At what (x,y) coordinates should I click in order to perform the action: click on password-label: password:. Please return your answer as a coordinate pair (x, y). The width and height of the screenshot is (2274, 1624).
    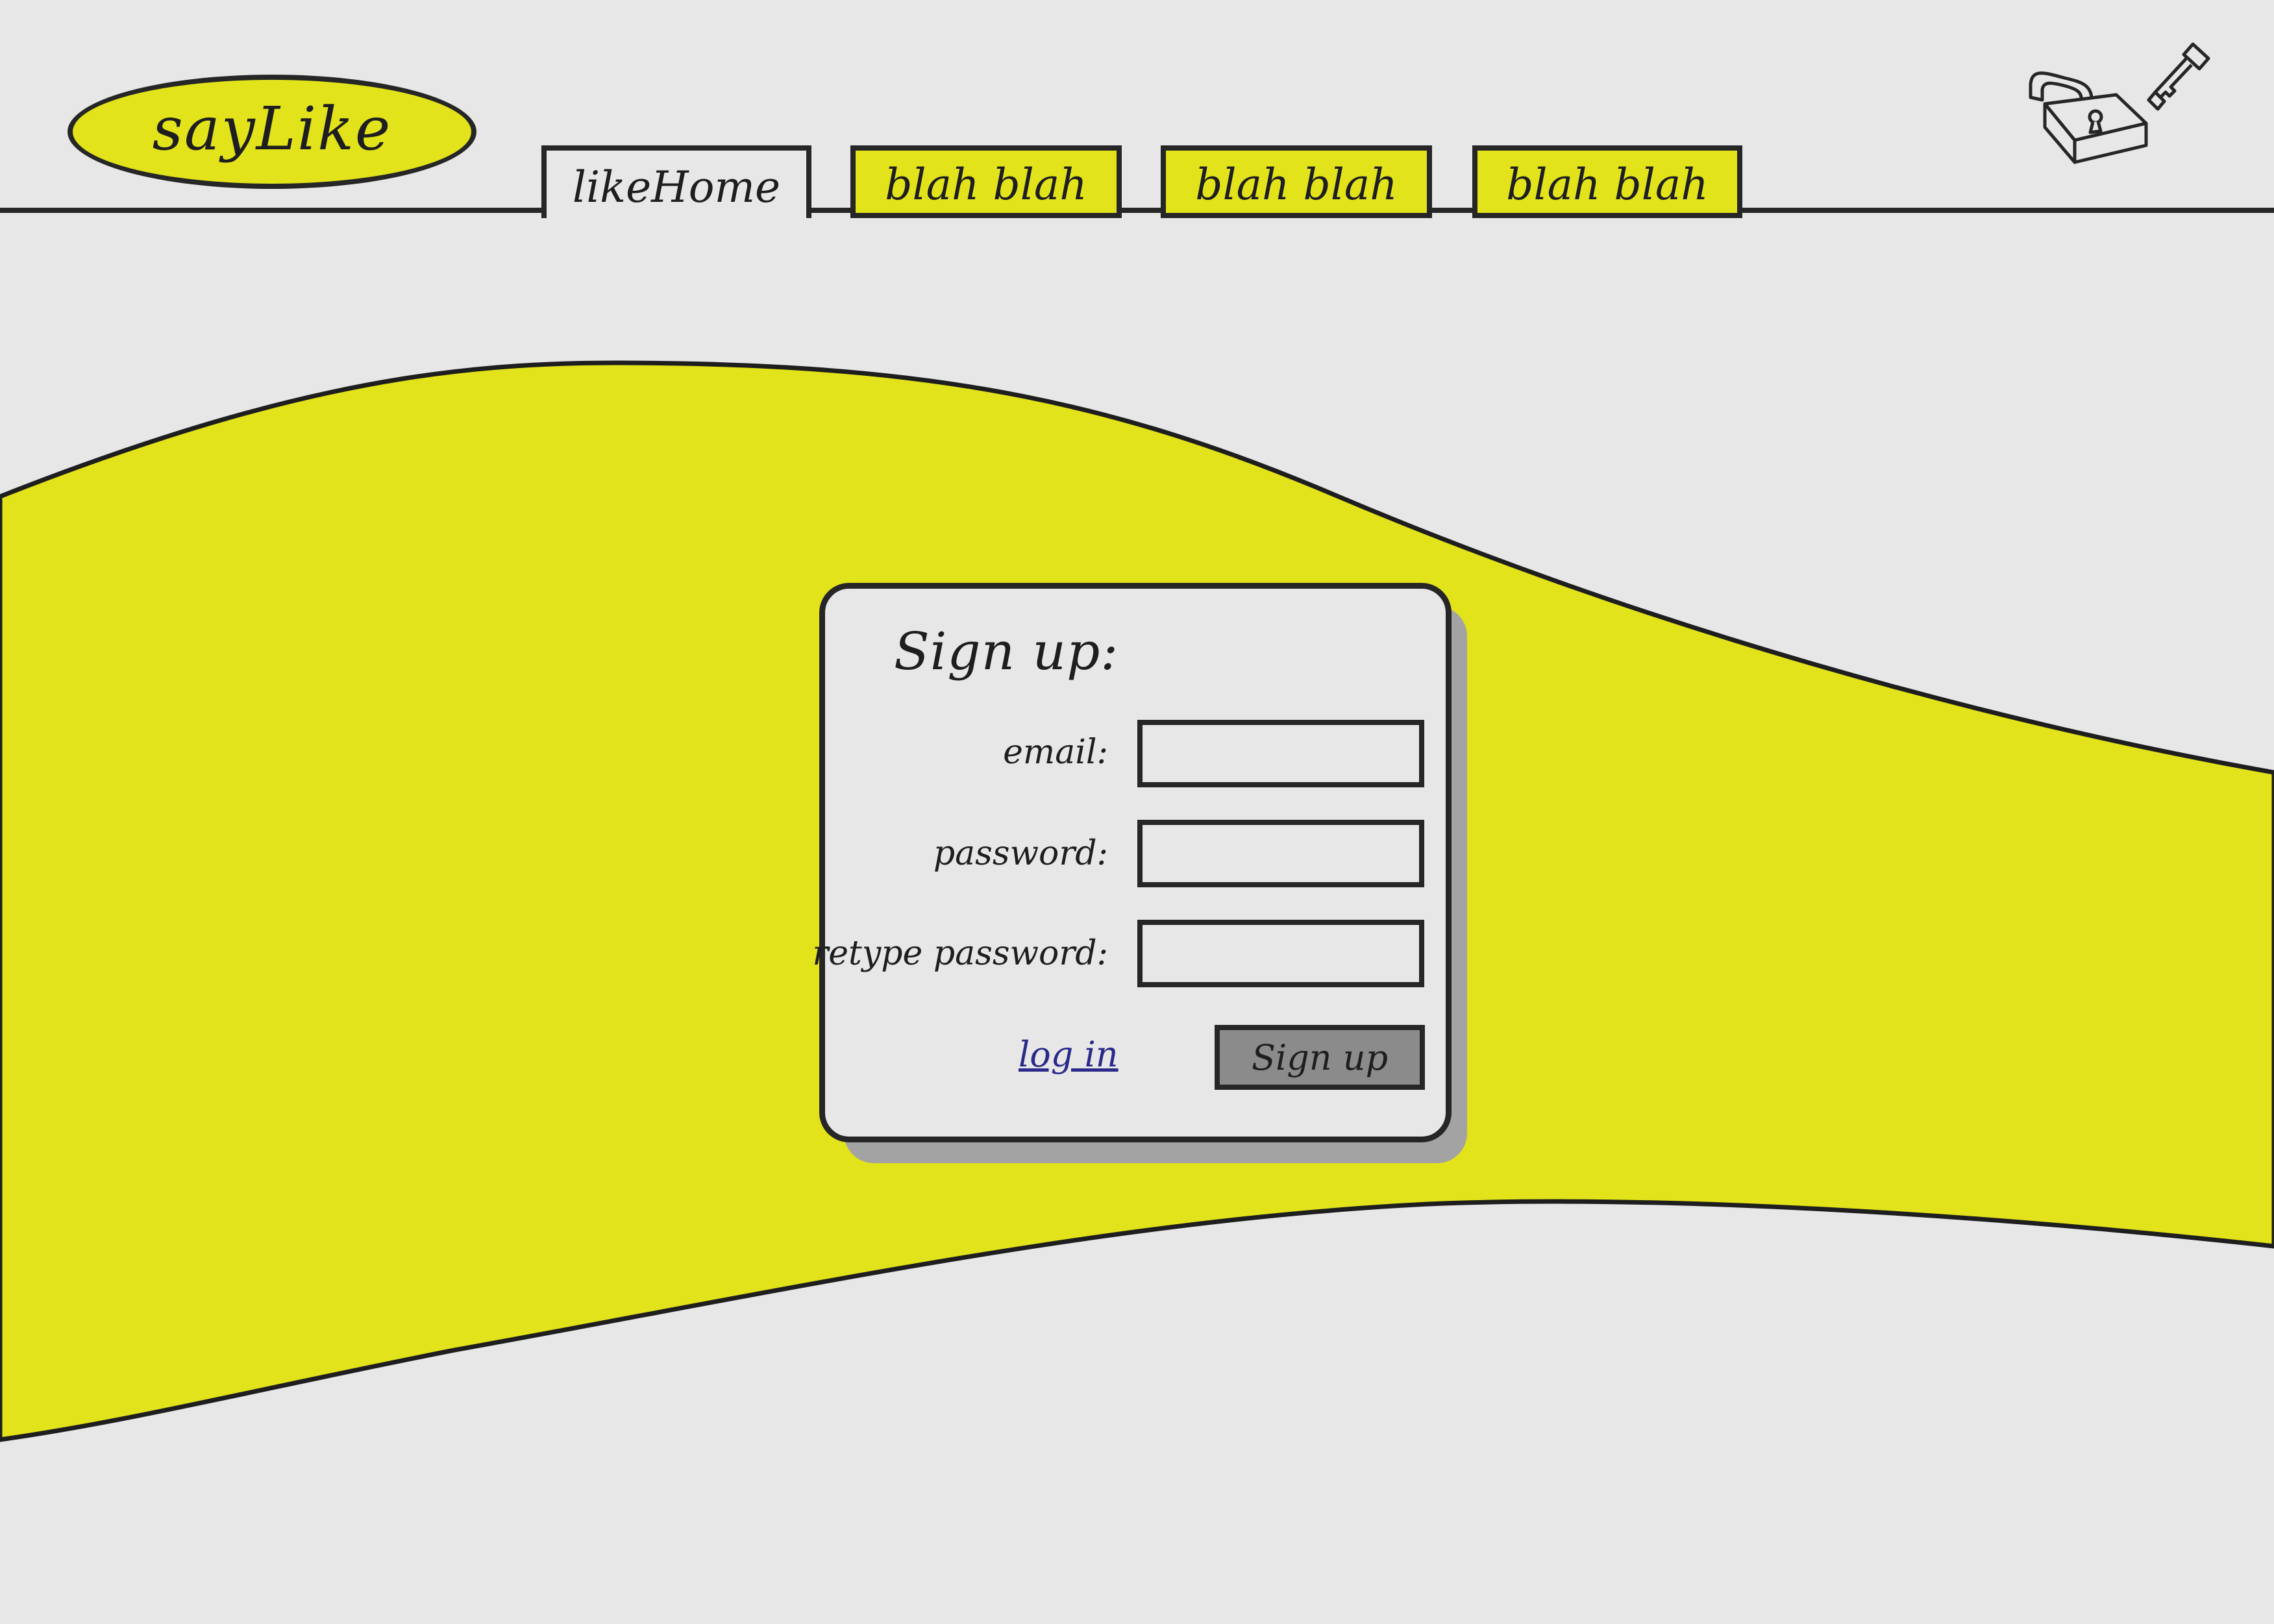
    Looking at the image, I should click on (1020, 853).